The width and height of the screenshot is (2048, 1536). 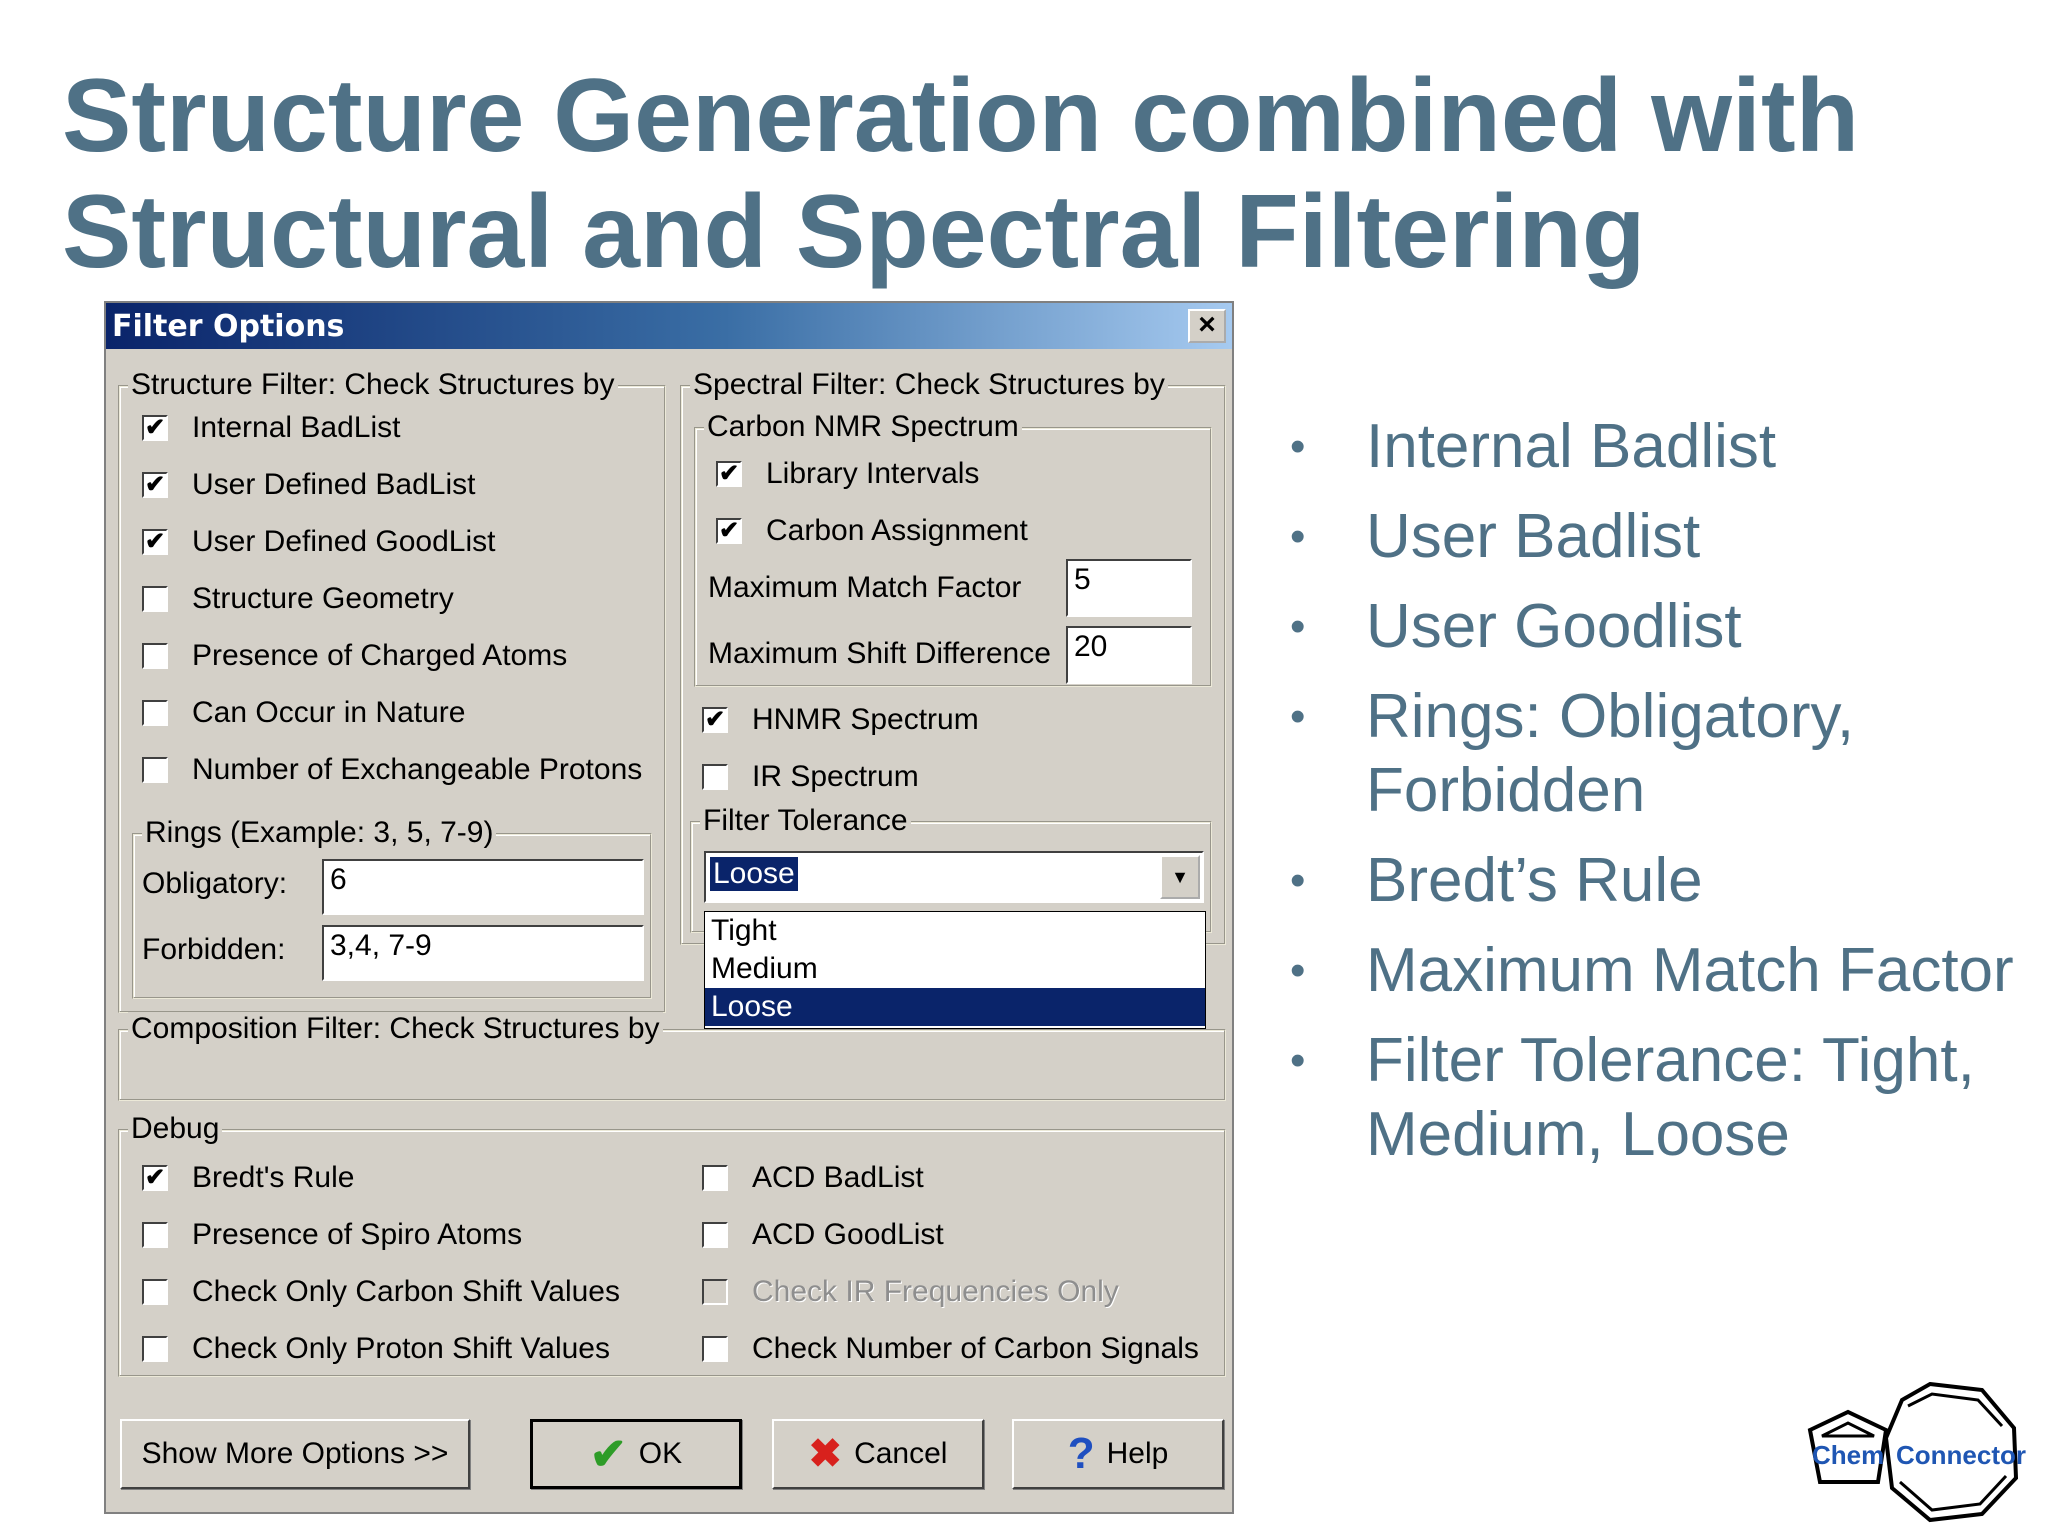 I want to click on max-shift-difference-label: Maximum Shift Difference, so click(x=879, y=653).